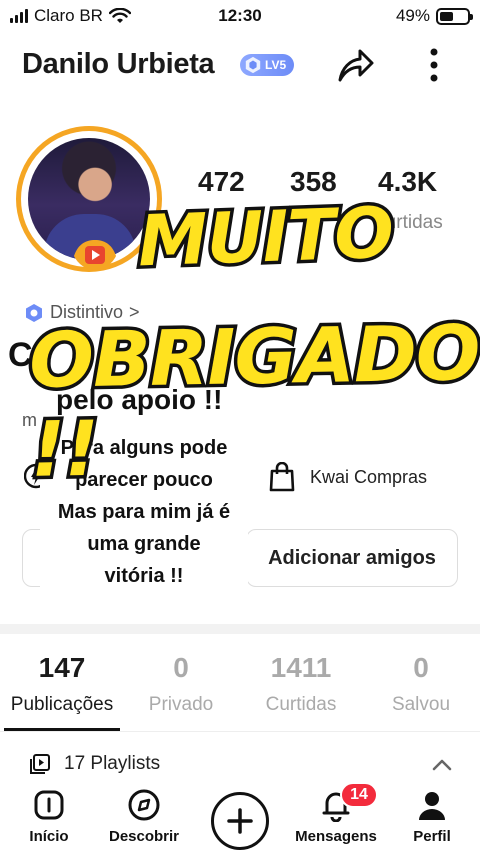  Describe the element at coordinates (301, 704) in the screenshot. I see `tab-label: Curtidas` at that location.